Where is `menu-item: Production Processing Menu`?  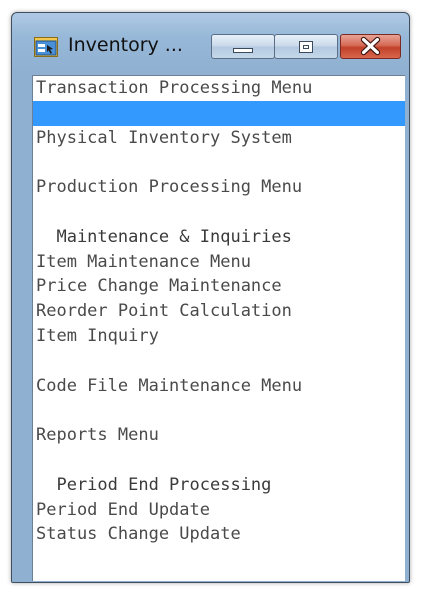 menu-item: Production Processing Menu is located at coordinates (219, 187).